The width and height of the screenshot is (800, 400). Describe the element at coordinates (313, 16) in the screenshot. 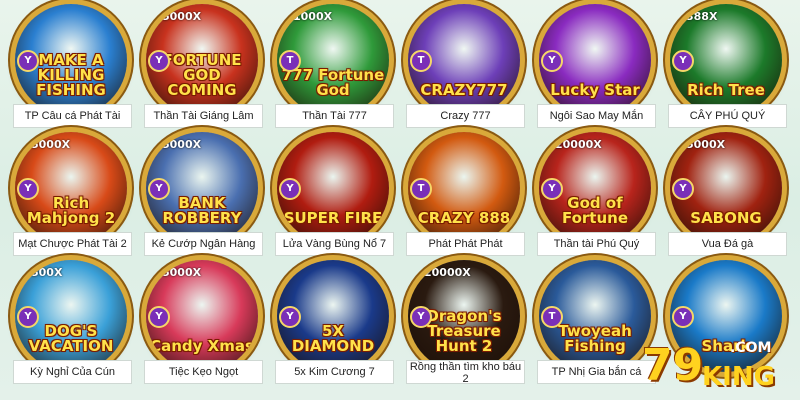

I see `multiplier-label: 1000X` at that location.